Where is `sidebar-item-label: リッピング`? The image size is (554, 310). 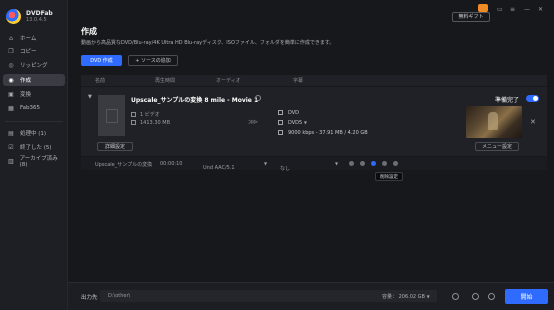 sidebar-item-label: リッピング is located at coordinates (34, 66).